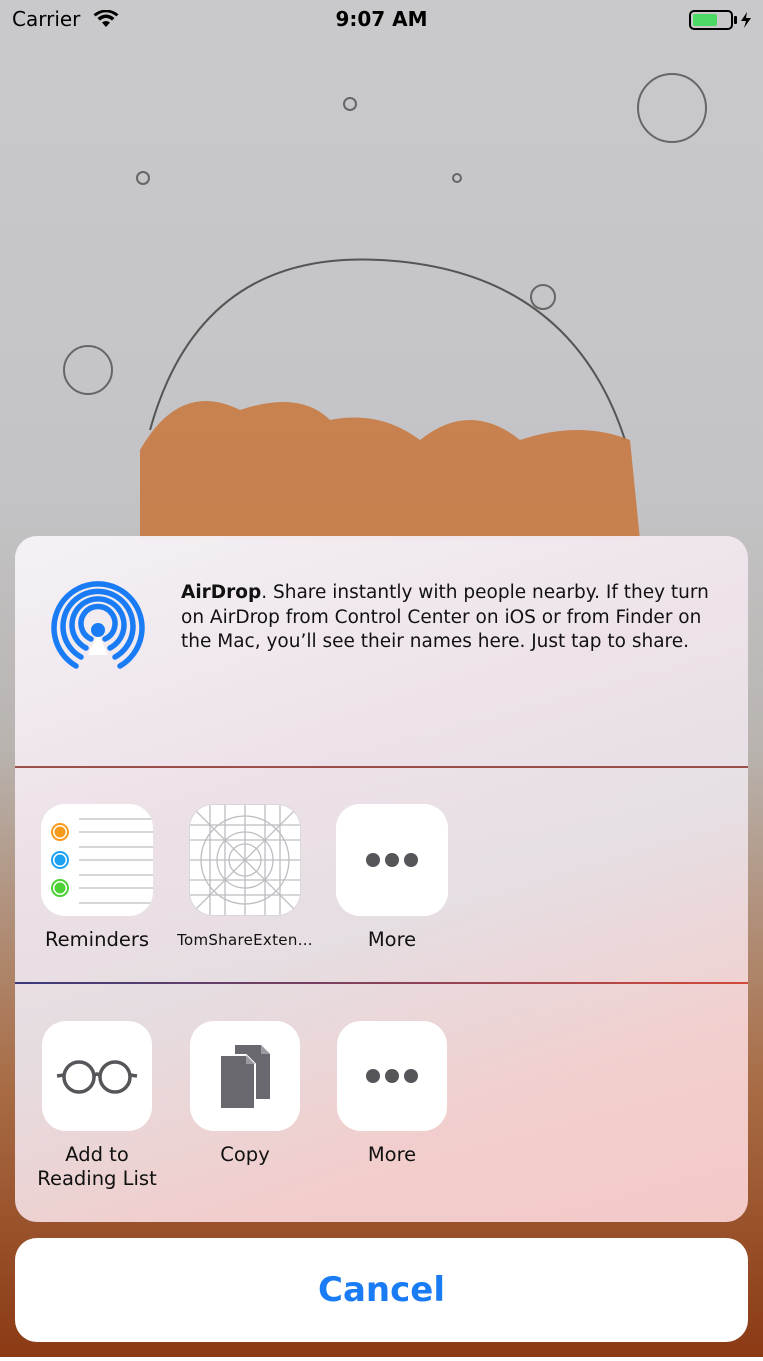 Image resolution: width=763 pixels, height=1361 pixels. I want to click on reminders-icon, so click(97, 860).